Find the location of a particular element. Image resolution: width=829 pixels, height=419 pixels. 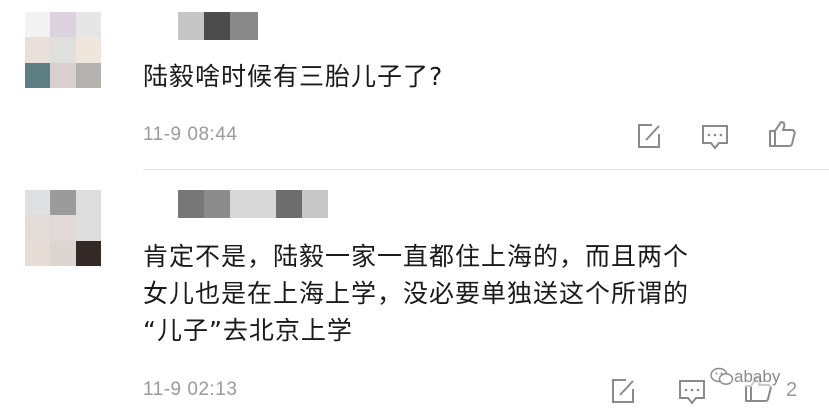

comment-text: 陆毅啥时候有三胎儿子了? is located at coordinates (293, 76).